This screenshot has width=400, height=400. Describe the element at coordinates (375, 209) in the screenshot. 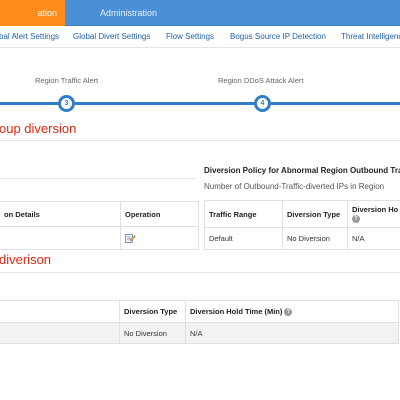

I see `column-header-diversion-hold-label: Diversion Ho` at that location.